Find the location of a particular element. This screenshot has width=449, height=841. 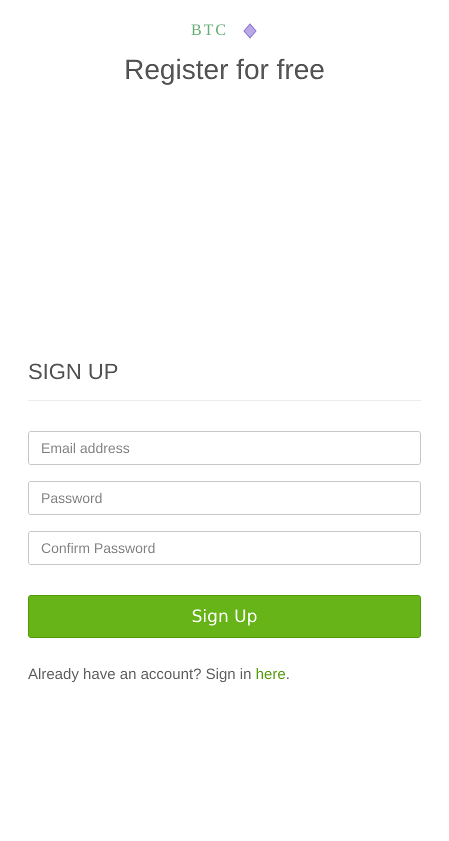

logo-text: BTC is located at coordinates (209, 31).